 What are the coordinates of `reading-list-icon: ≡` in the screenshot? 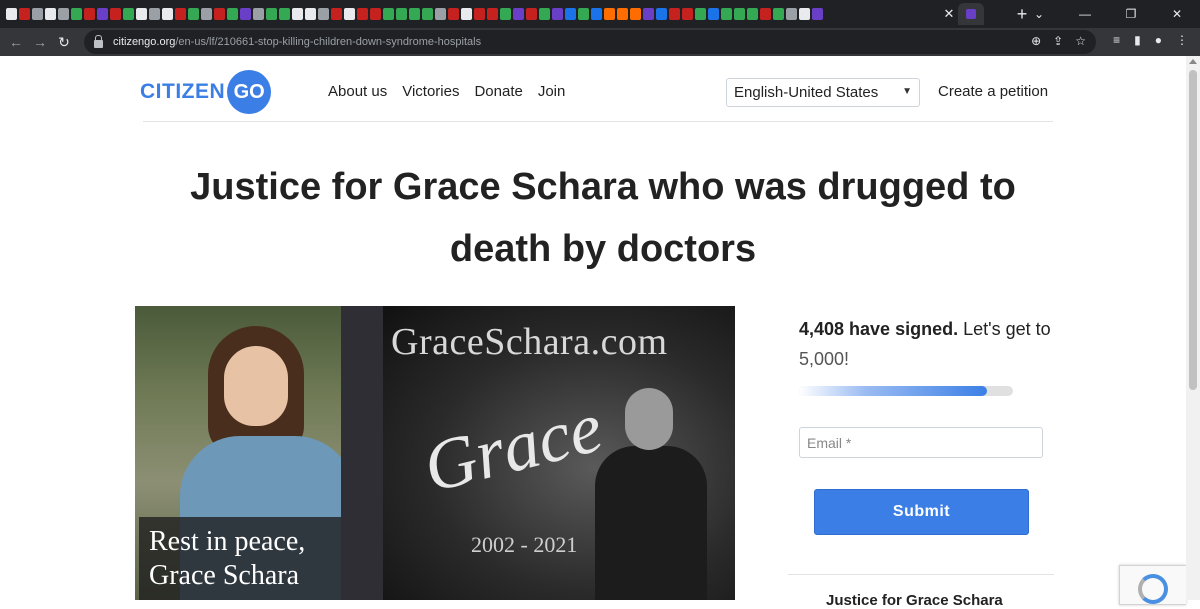 It's located at (1116, 40).